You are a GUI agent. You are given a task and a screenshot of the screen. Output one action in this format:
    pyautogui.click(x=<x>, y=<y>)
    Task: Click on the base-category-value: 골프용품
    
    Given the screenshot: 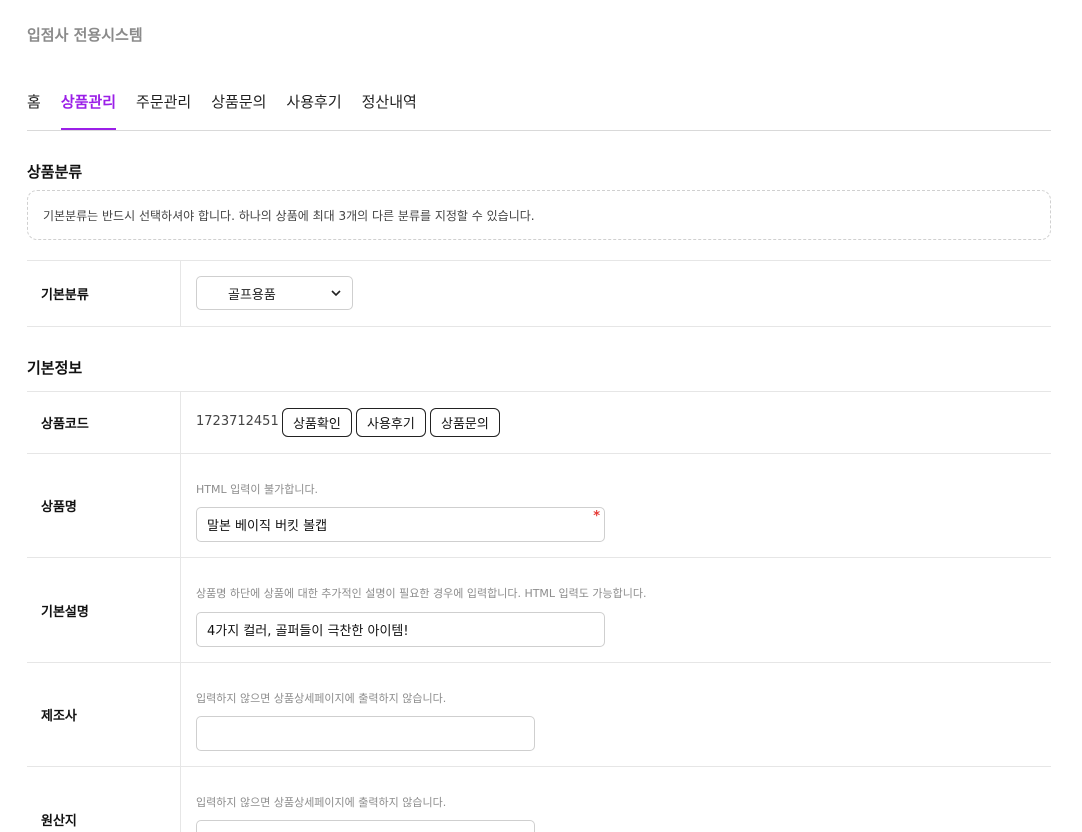 What is the action you would take?
    pyautogui.click(x=252, y=295)
    